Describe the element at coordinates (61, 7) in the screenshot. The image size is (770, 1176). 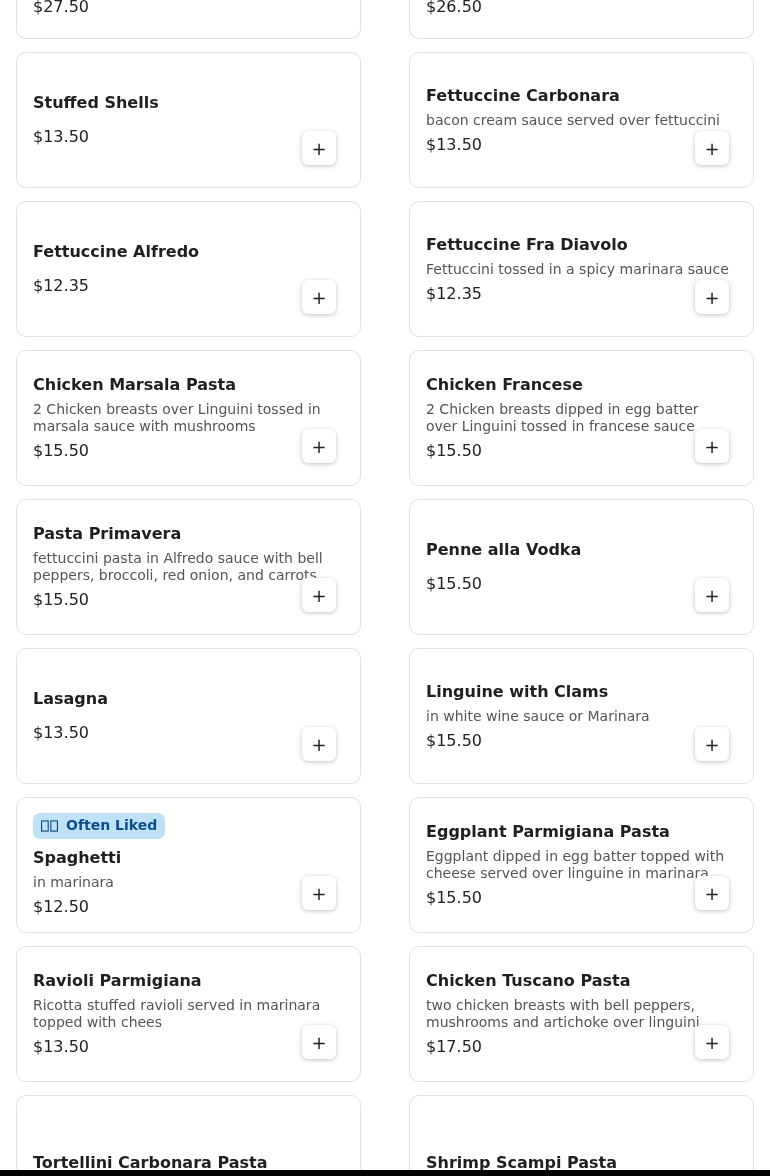
I see `item-price: $27.50` at that location.